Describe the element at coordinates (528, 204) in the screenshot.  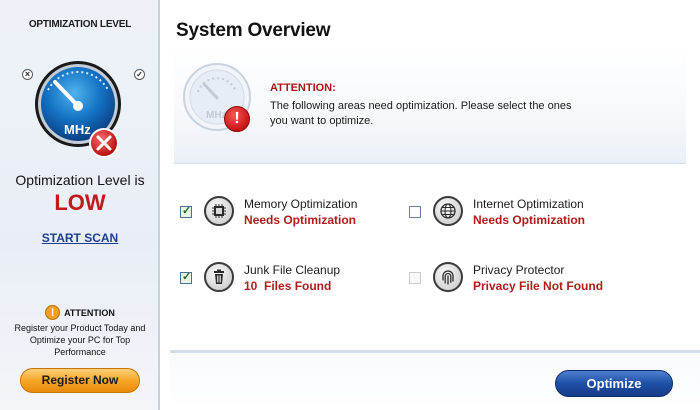
I see `internet-optimization-name: Internet Optimization` at that location.